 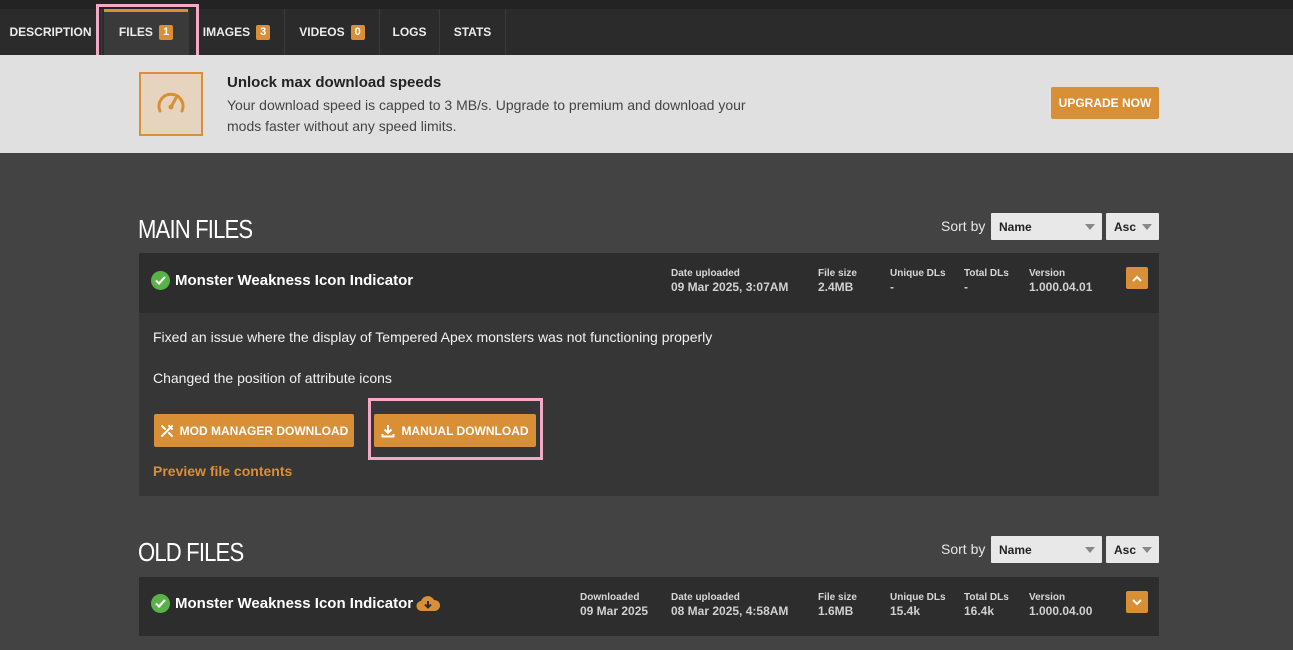 What do you see at coordinates (135, 32) in the screenshot?
I see `tab-label: FILES` at bounding box center [135, 32].